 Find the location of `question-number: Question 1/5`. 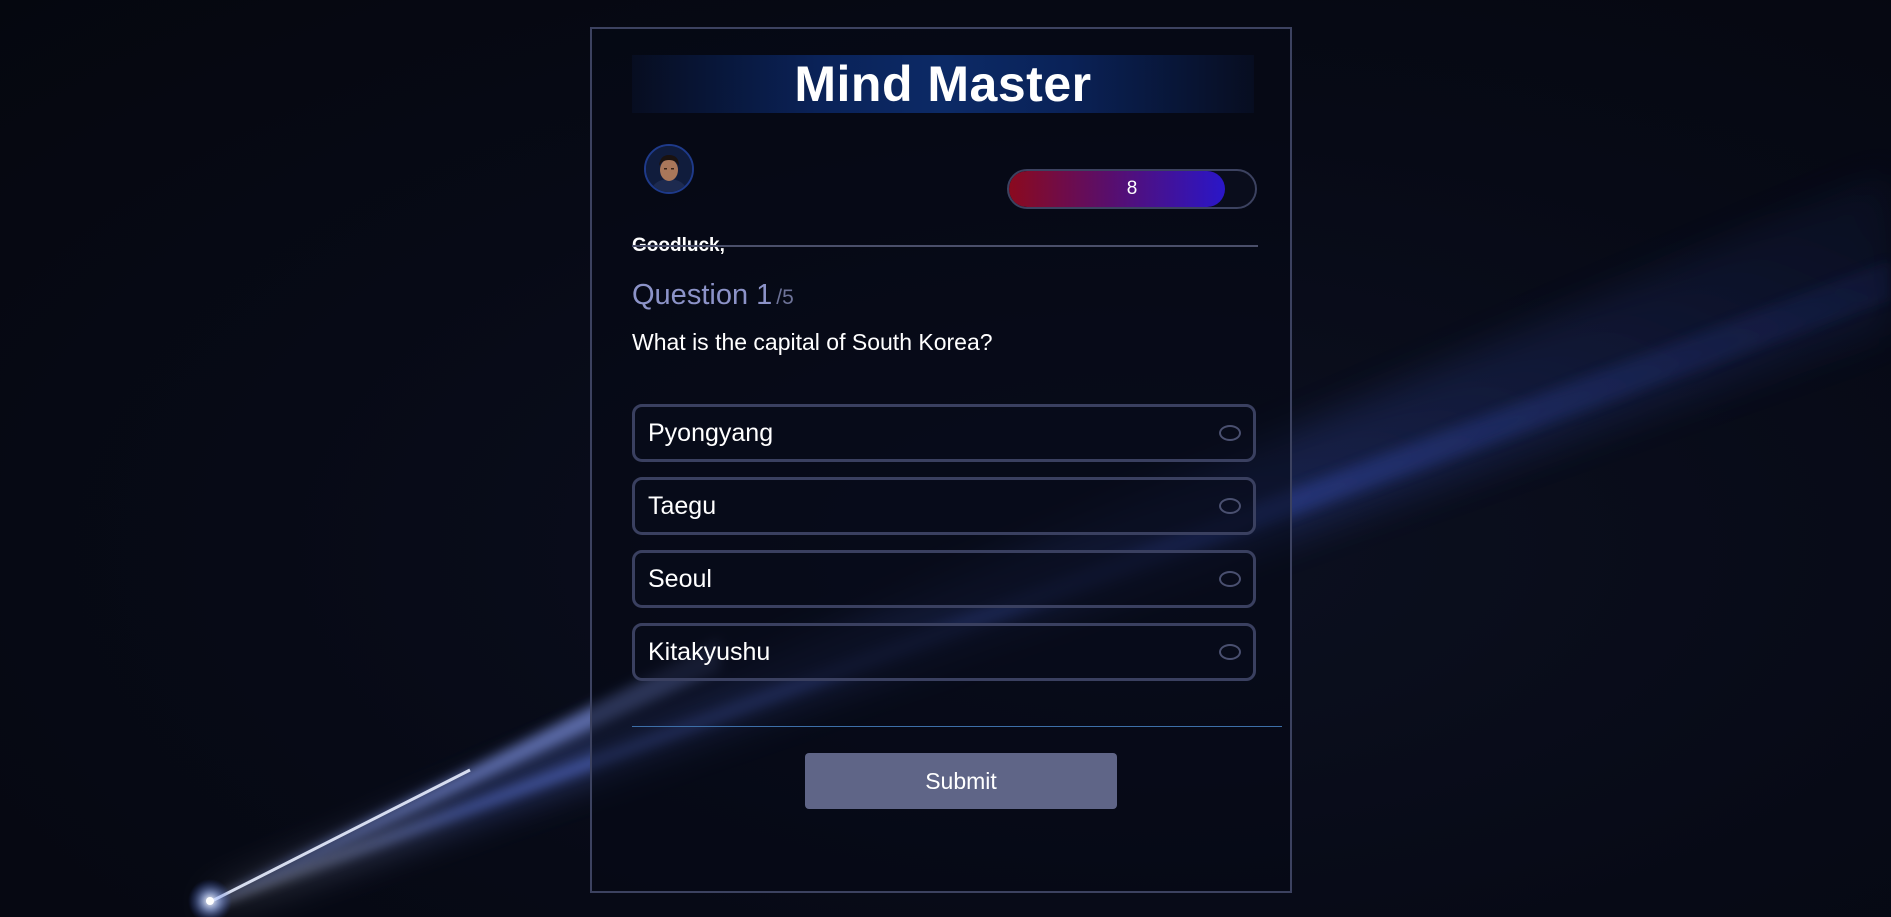

question-number: Question 1/5 is located at coordinates (713, 295).